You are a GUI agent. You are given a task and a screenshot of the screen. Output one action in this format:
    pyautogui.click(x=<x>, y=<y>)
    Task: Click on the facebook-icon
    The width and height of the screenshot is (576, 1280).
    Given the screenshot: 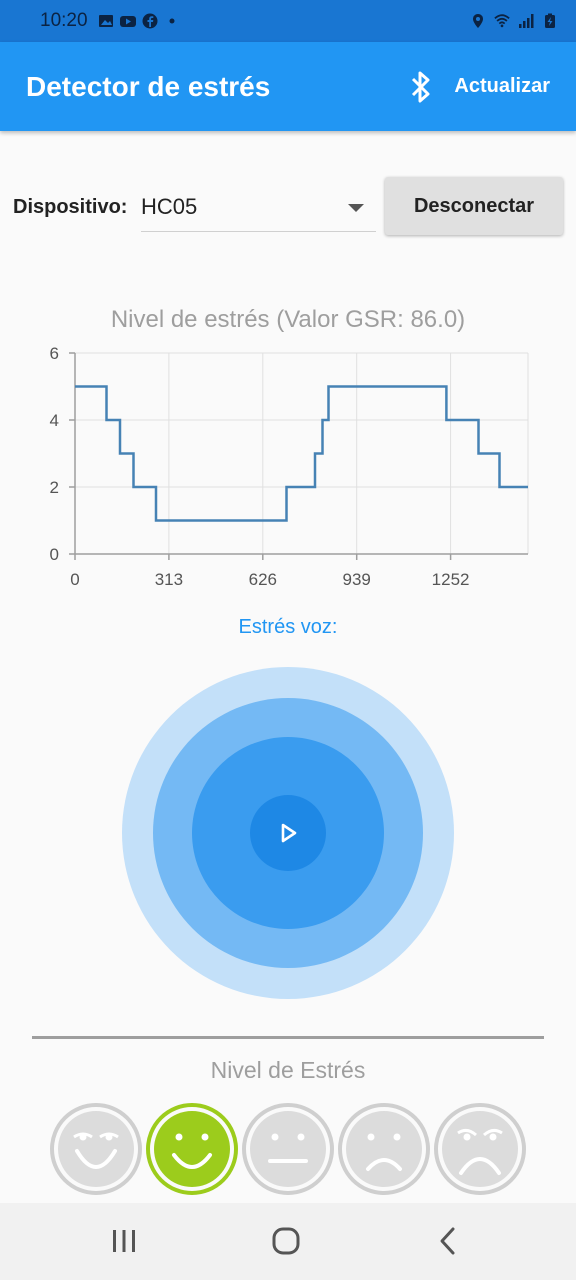 What is the action you would take?
    pyautogui.click(x=150, y=21)
    